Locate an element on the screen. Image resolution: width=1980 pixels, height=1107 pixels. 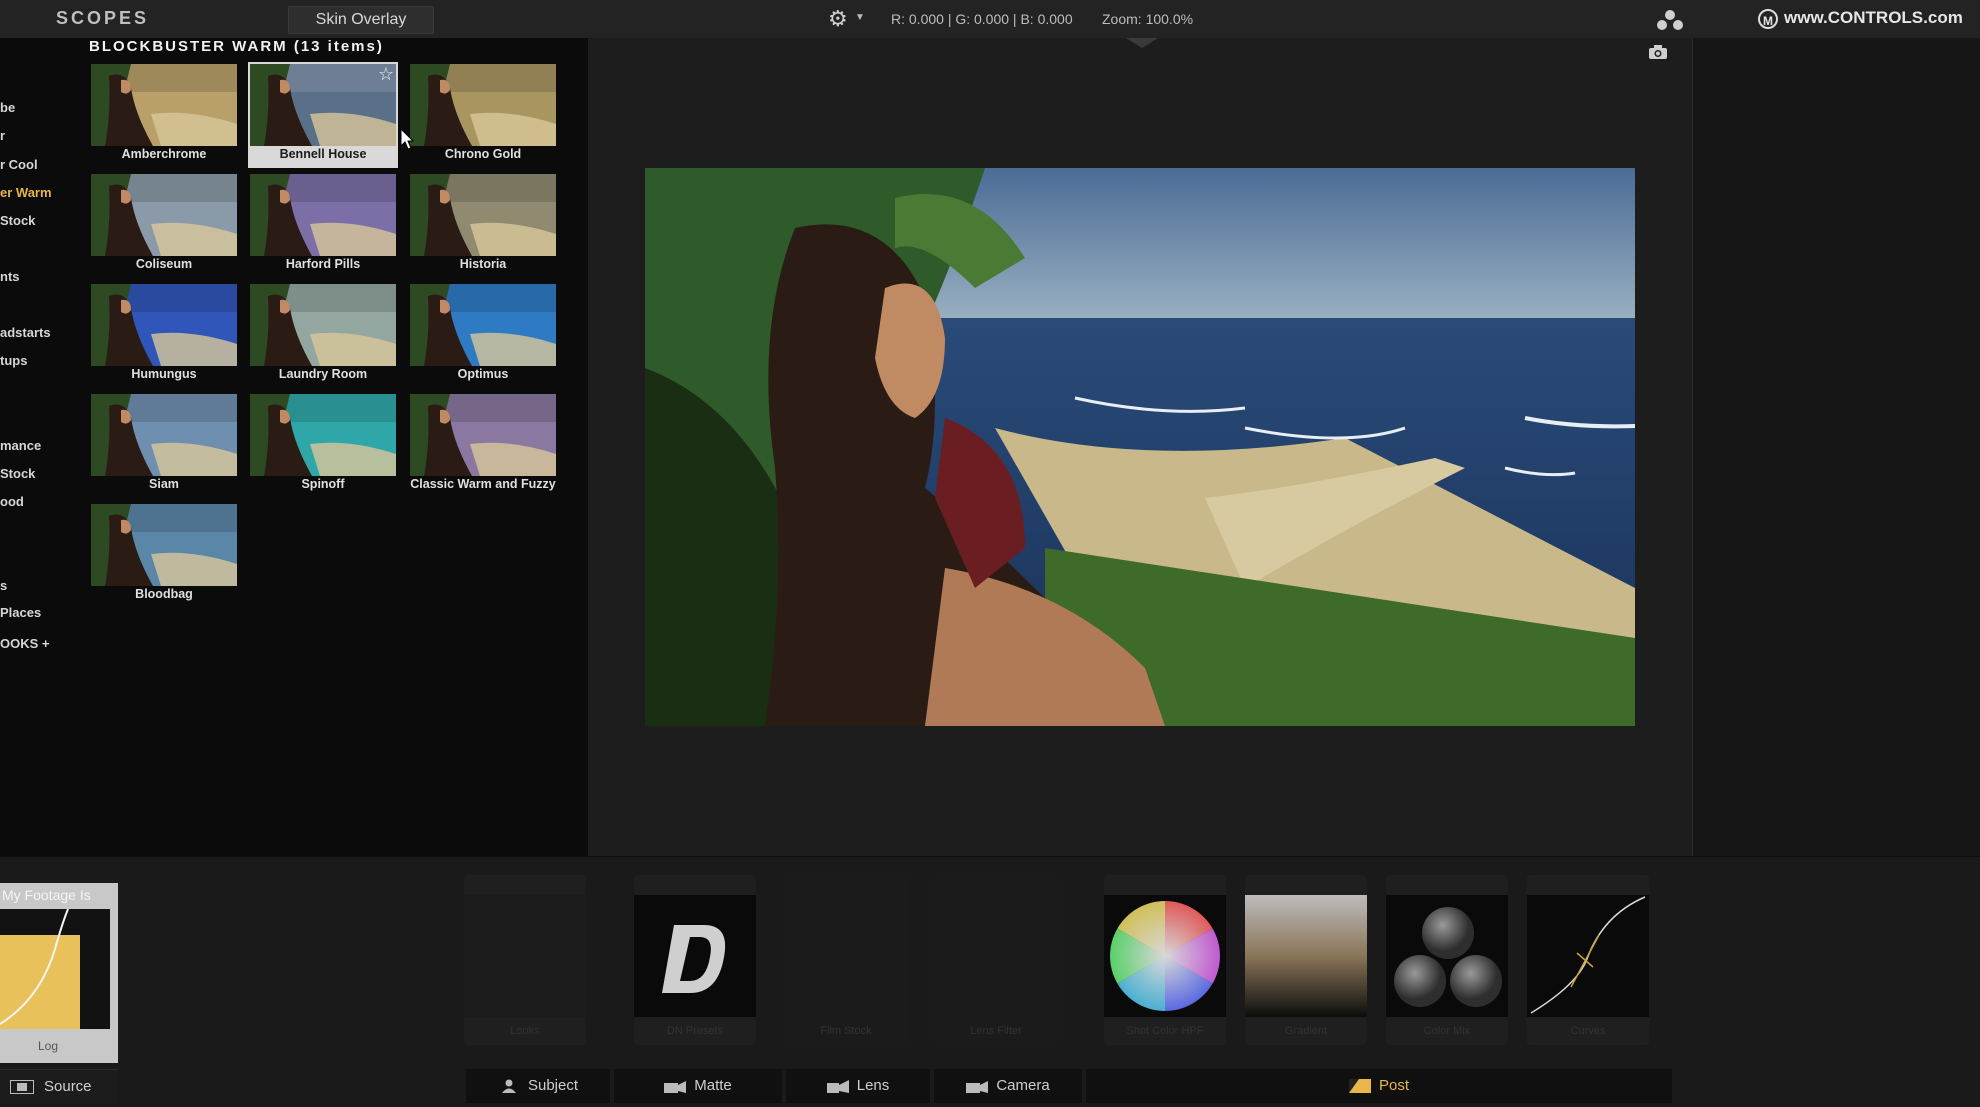
tool-slot-shot-color: Shot Color HPF is located at coordinates (1165, 960).